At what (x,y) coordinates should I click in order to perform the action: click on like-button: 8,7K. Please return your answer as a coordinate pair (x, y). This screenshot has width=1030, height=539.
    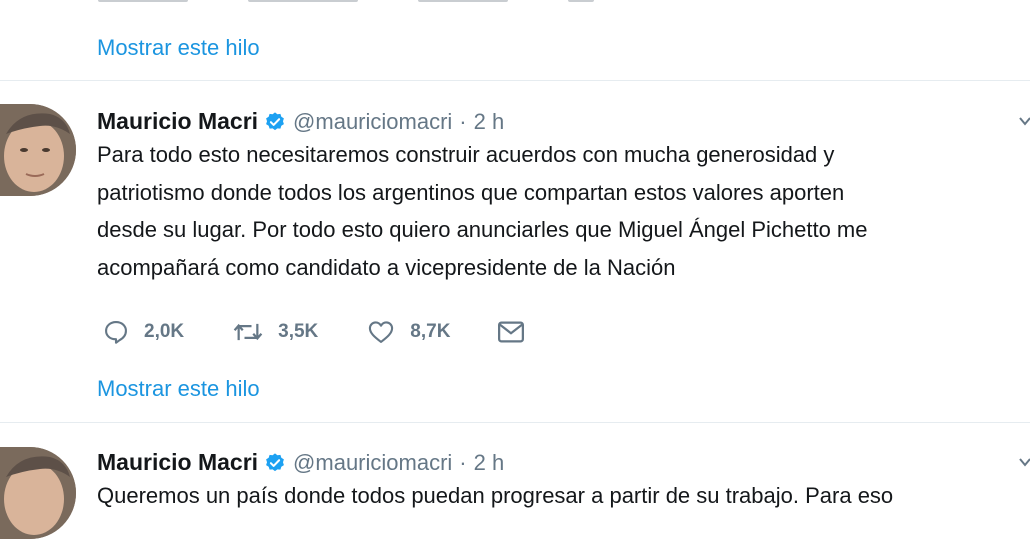
    Looking at the image, I should click on (408, 332).